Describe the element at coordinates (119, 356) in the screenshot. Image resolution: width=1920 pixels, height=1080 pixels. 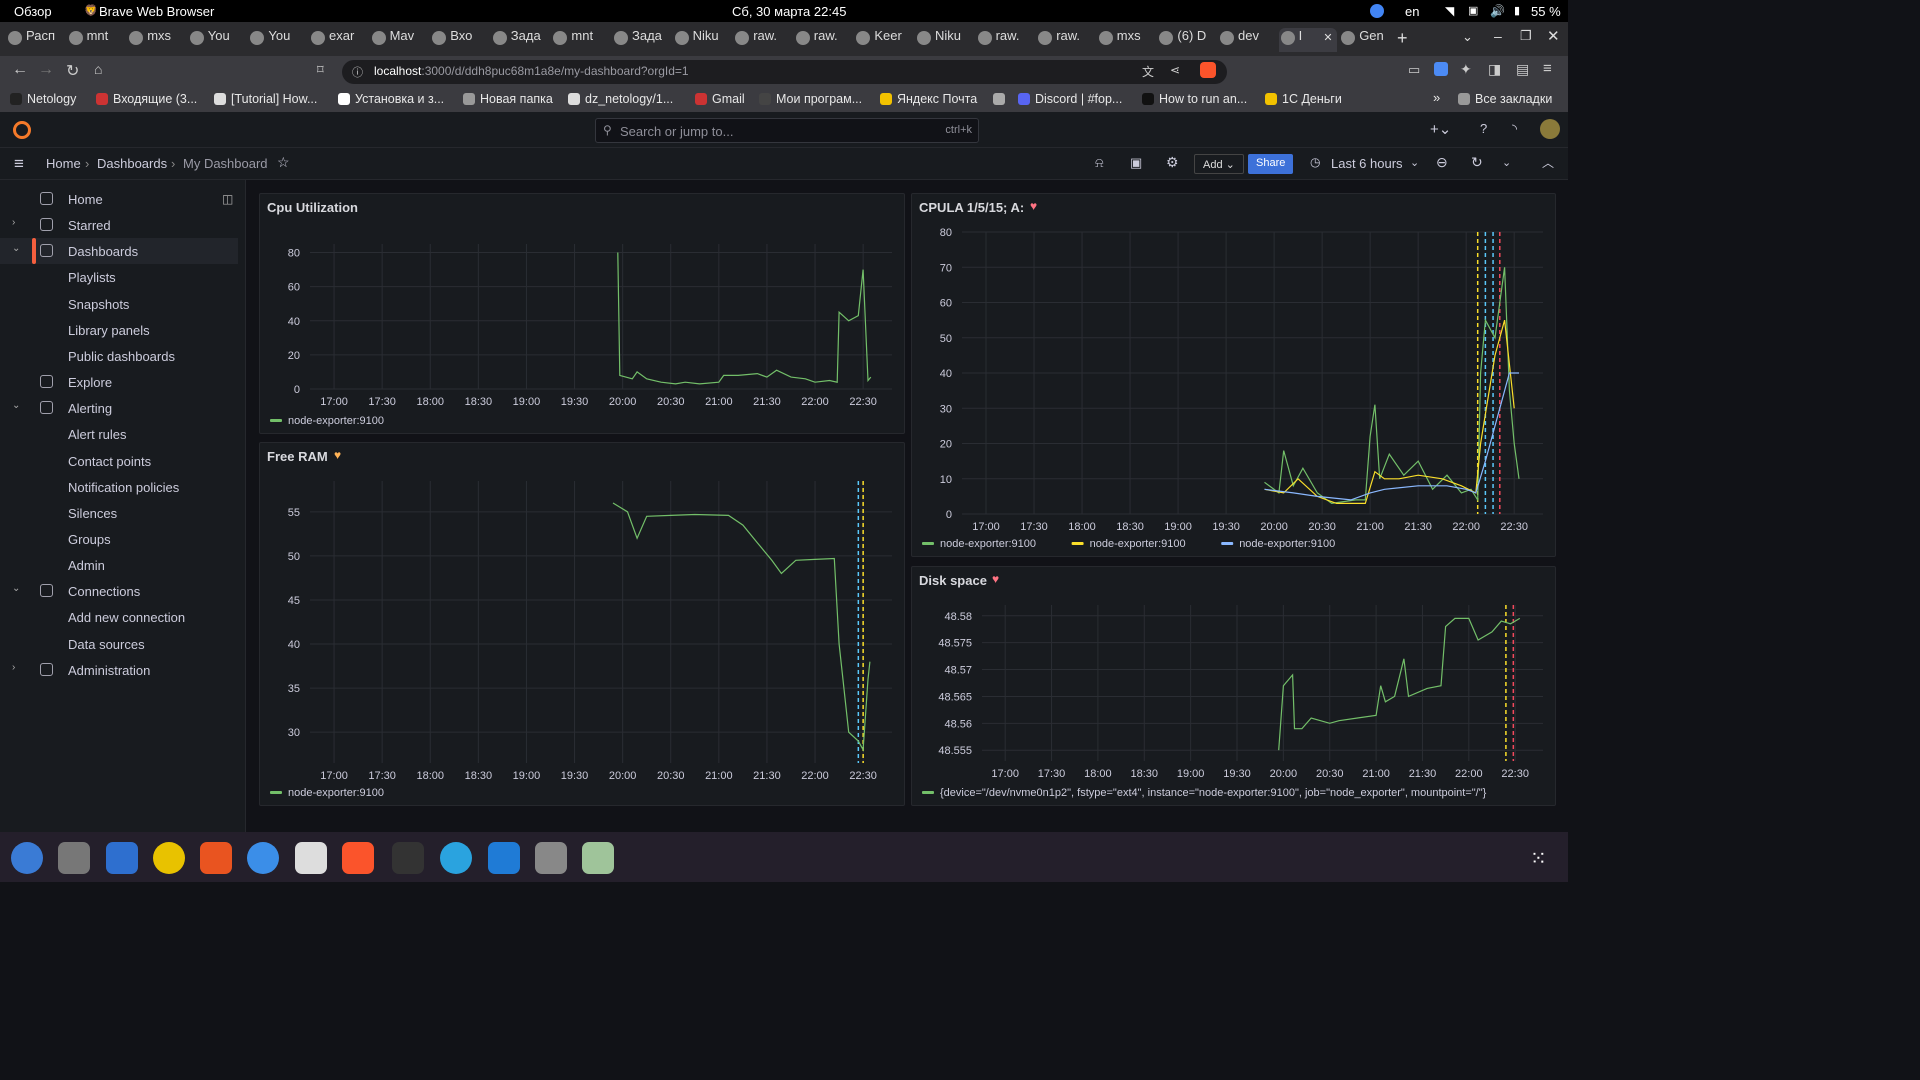
I see `sidebar-item-public-dashboards: Public dashboards` at that location.